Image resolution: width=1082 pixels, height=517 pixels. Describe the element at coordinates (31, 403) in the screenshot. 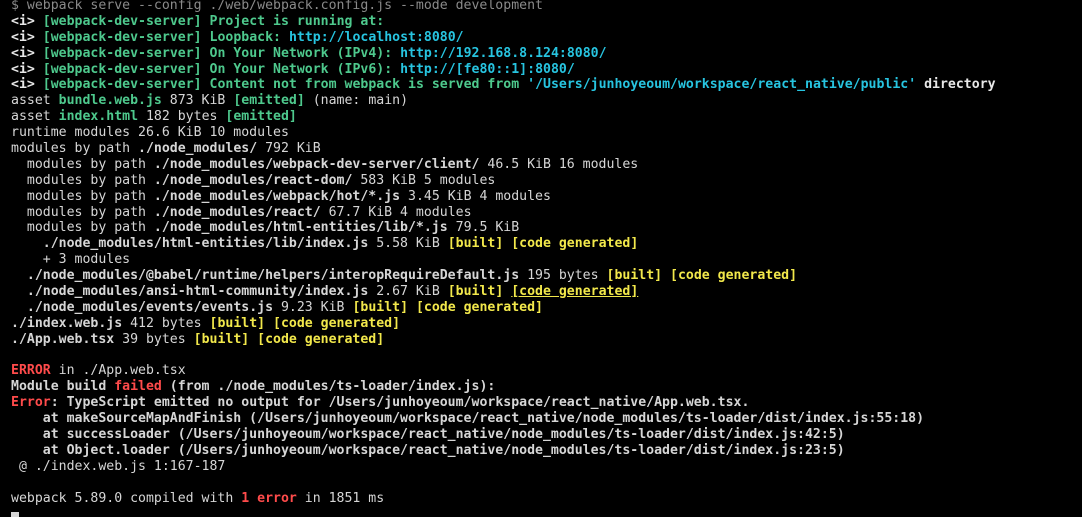

I see `error-type-label: Error` at that location.